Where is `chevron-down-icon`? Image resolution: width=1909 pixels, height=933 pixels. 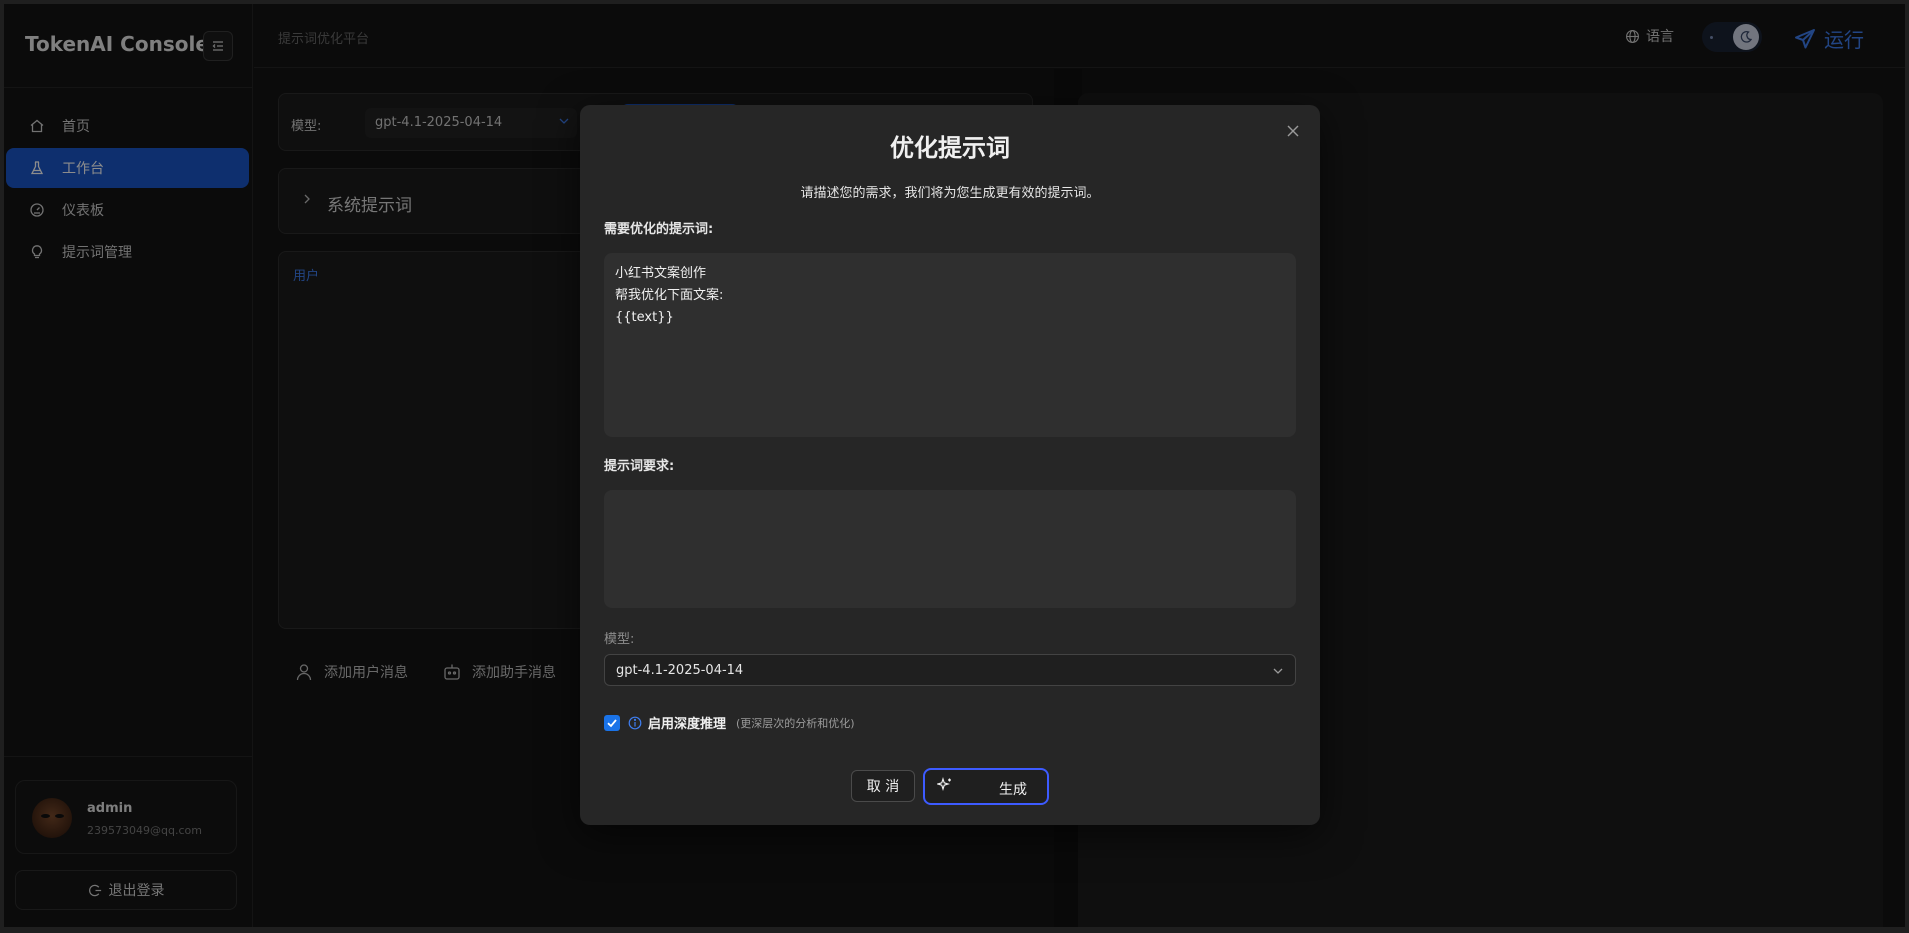 chevron-down-icon is located at coordinates (1278, 671).